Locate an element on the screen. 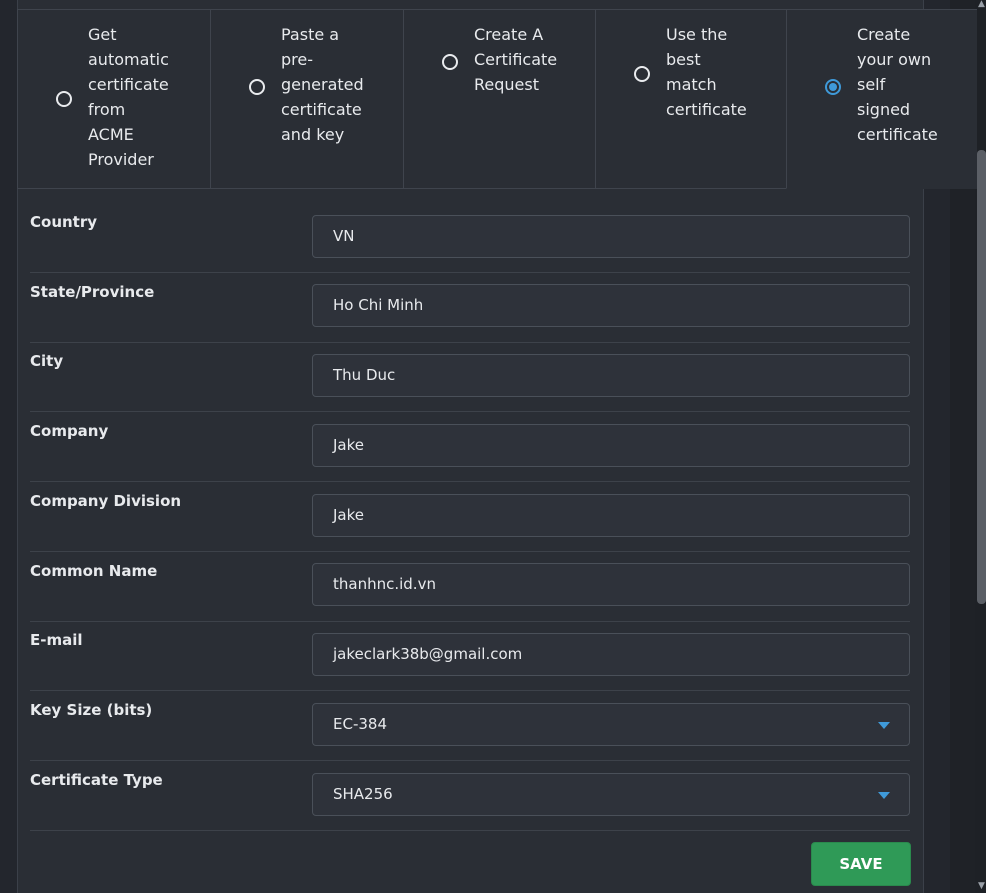 Image resolution: width=986 pixels, height=893 pixels. division-value: Jake is located at coordinates (348, 515).